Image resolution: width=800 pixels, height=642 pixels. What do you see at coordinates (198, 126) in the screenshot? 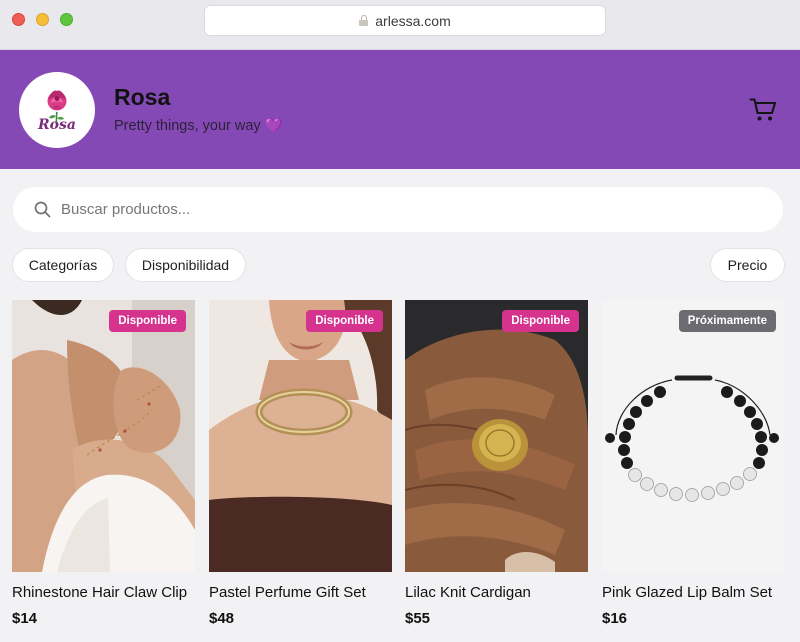
I see `store-tagline: Pretty things, your way 💜` at bounding box center [198, 126].